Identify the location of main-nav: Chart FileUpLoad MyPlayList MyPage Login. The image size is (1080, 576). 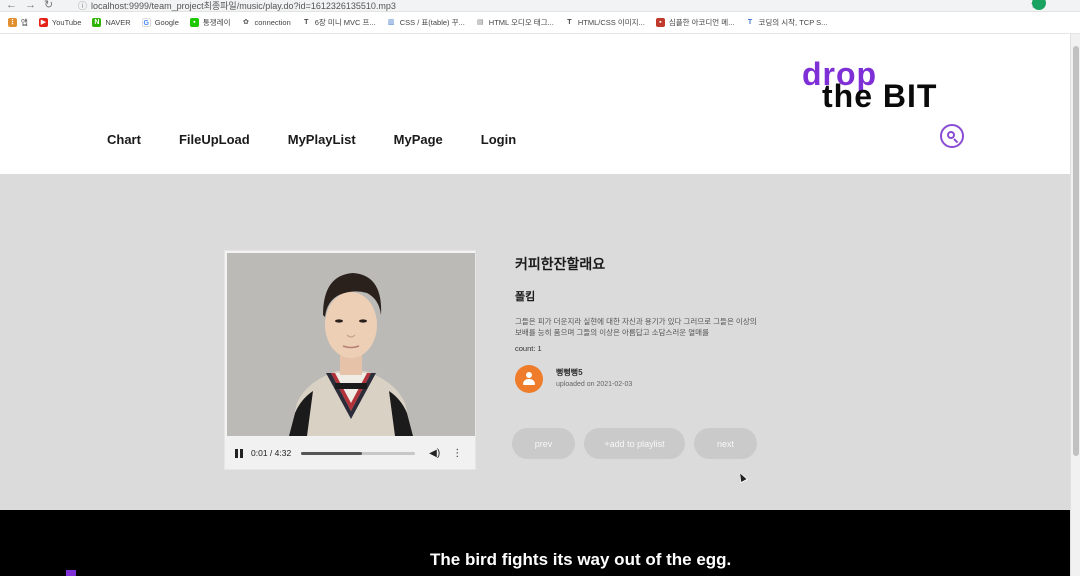
(330, 139).